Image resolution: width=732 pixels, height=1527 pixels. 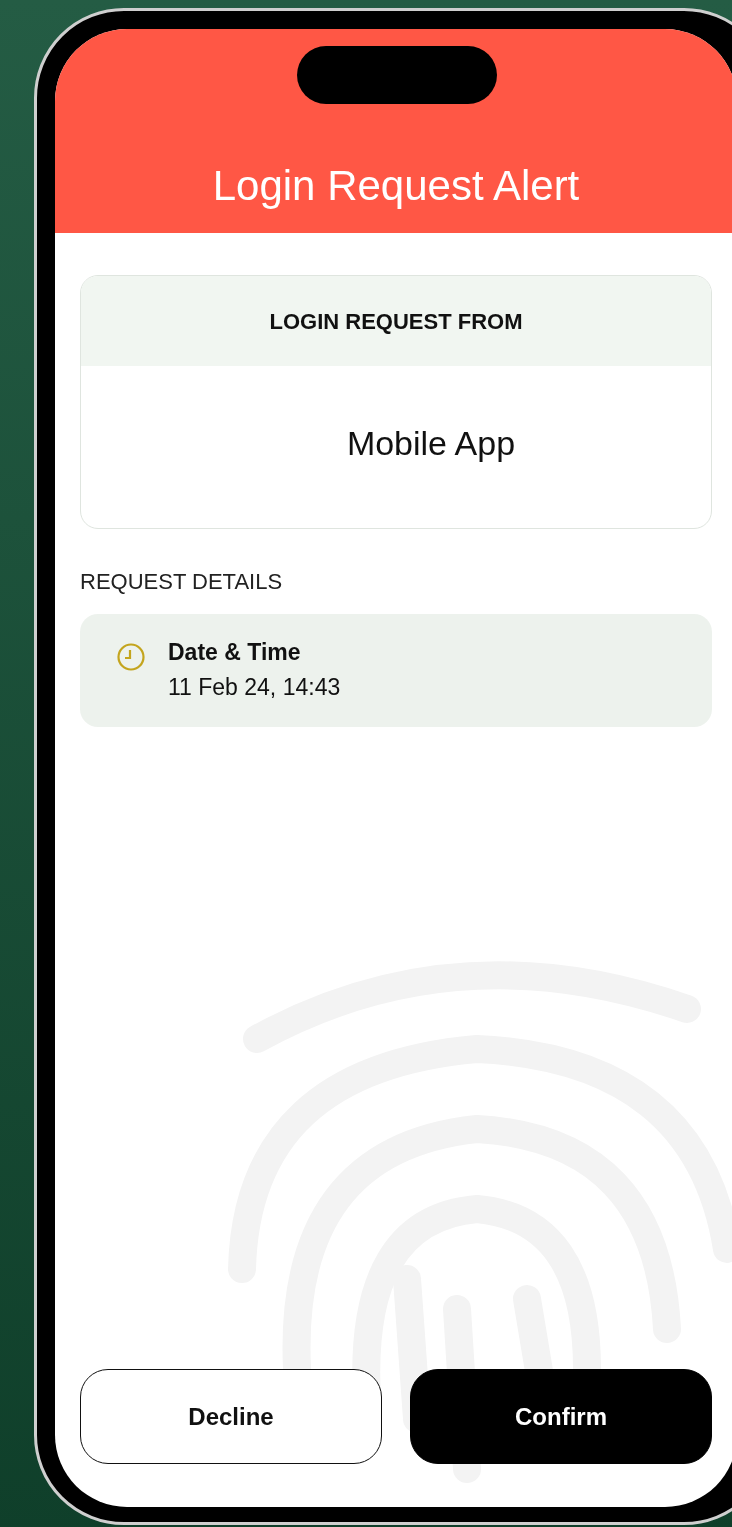 I want to click on detail-label: Date & Time, so click(x=235, y=652).